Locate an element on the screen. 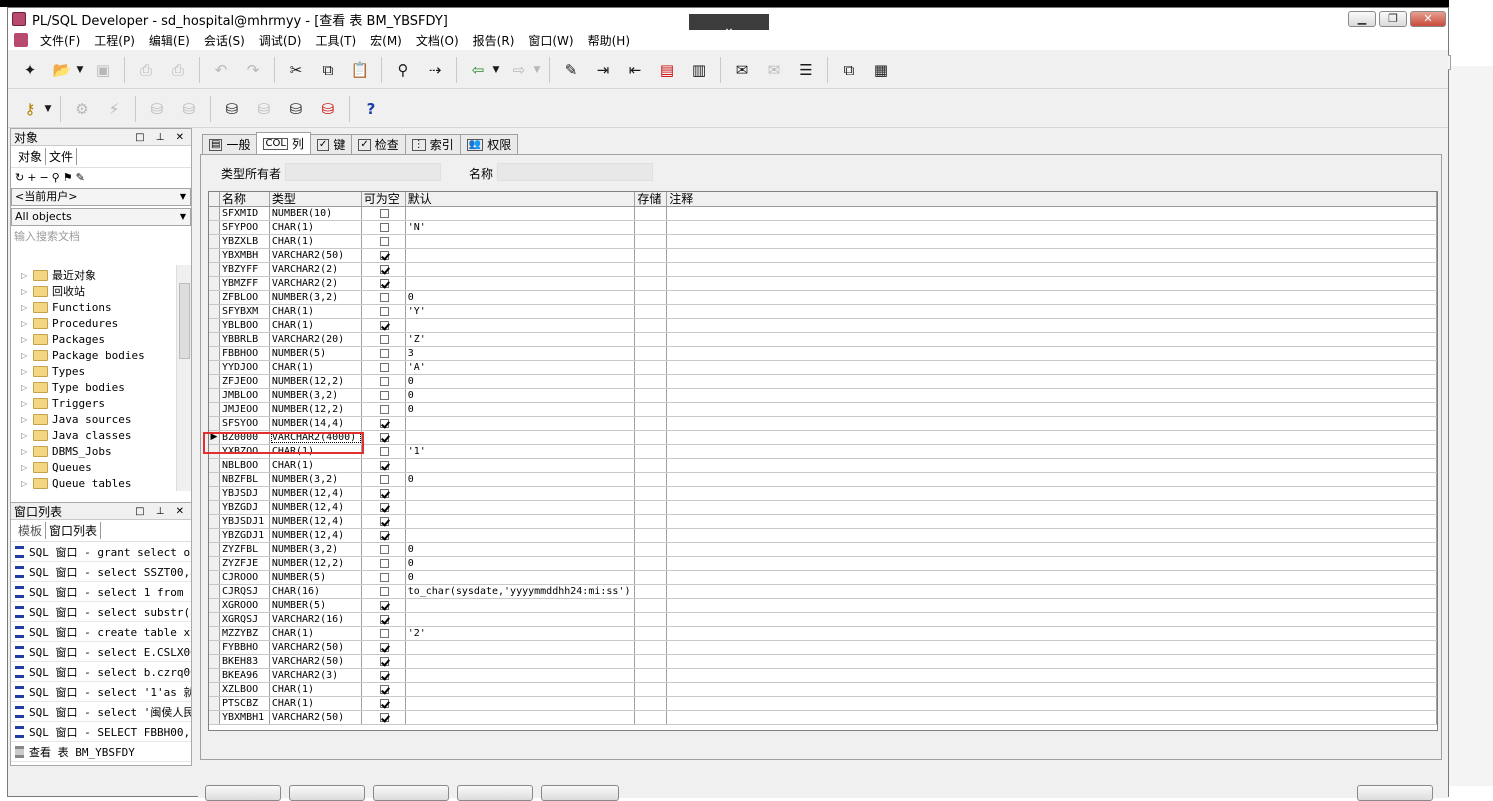 This screenshot has height=801, width=1493. tree-node: ▷ Type bodies is located at coordinates (101, 387).